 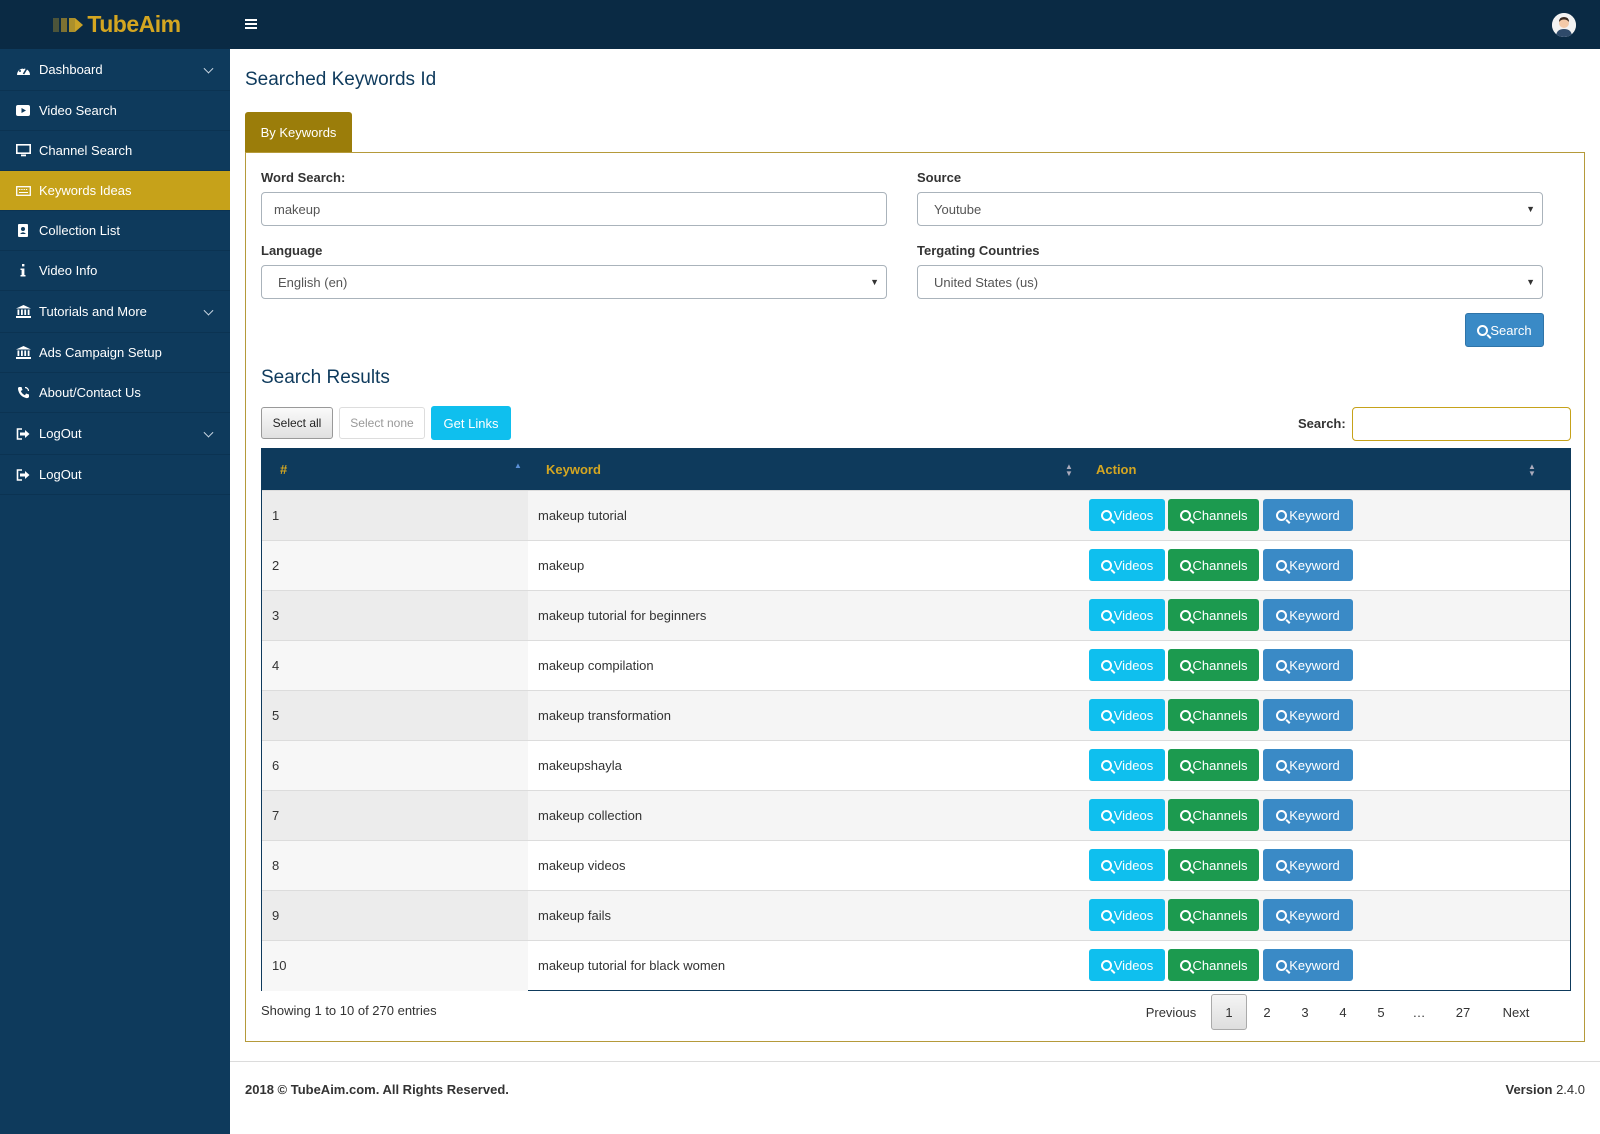 What do you see at coordinates (1461, 424) in the screenshot?
I see `table-search-input` at bounding box center [1461, 424].